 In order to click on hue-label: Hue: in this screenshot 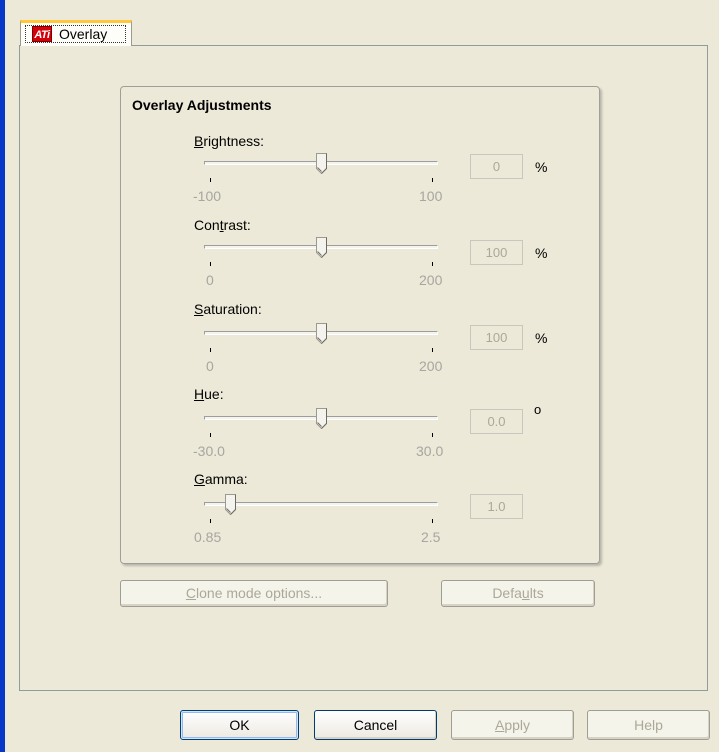, I will do `click(209, 394)`.